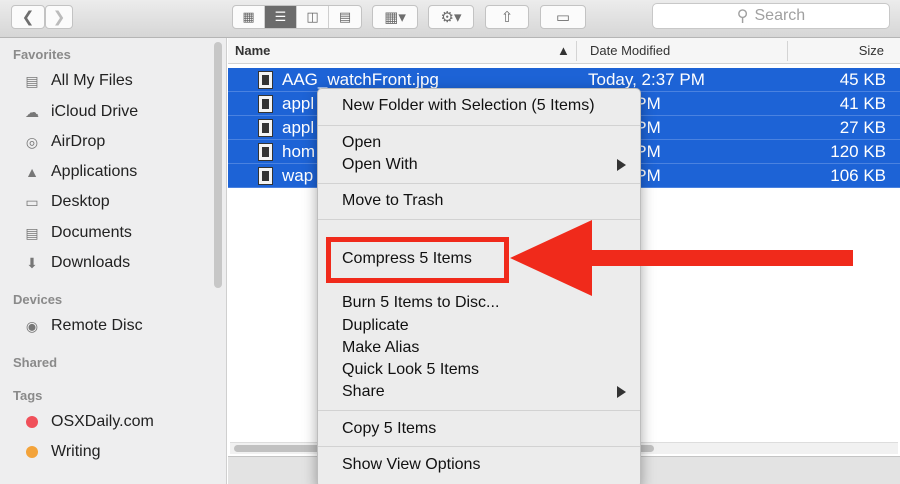 This screenshot has height=484, width=900. I want to click on tags-button: ▭, so click(563, 17).